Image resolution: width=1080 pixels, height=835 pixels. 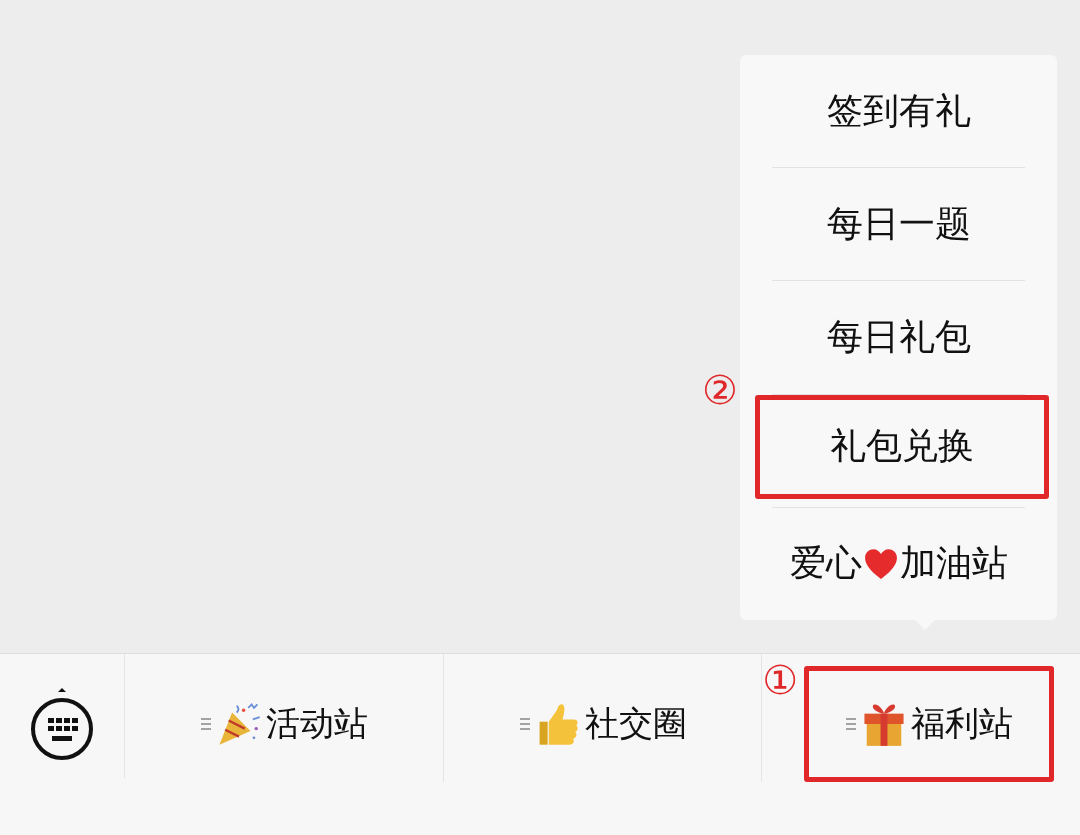 I want to click on menu-item: 每日礼包, so click(x=898, y=337).